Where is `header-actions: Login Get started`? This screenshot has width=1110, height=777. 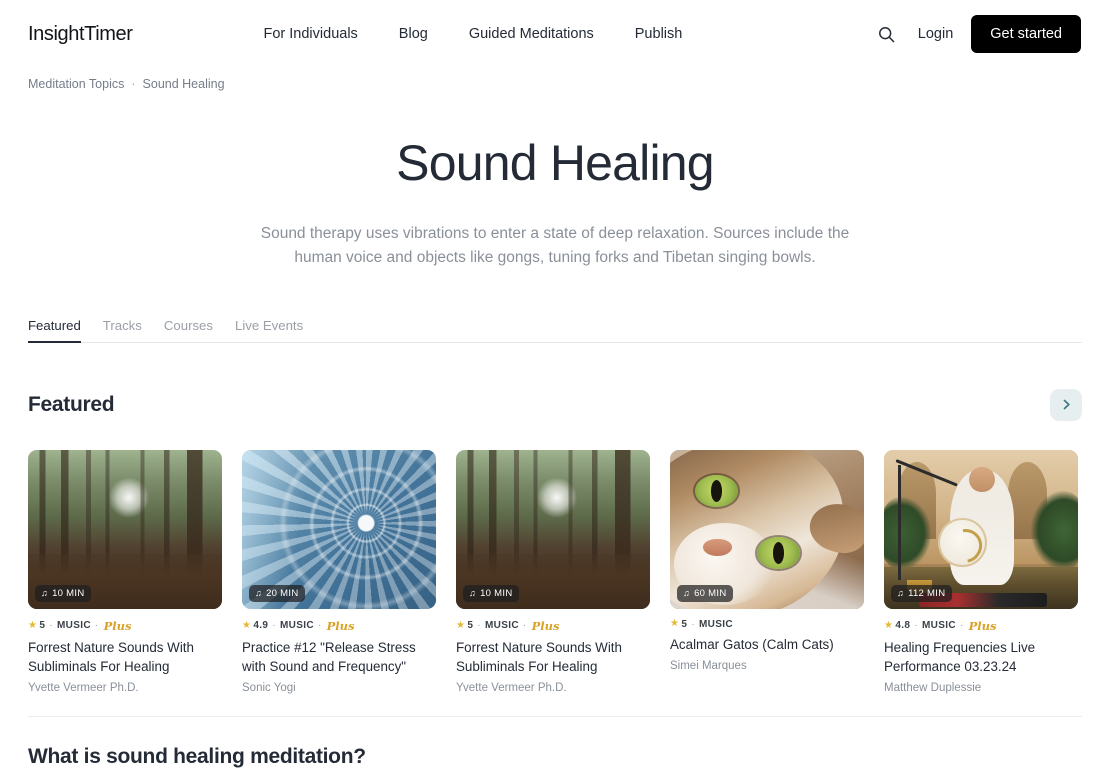 header-actions: Login Get started is located at coordinates (976, 34).